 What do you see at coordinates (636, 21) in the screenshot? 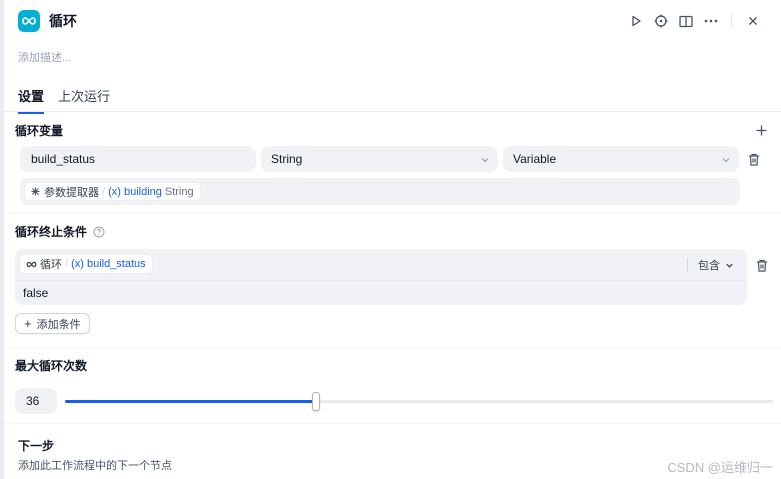
I see `play-icon` at bounding box center [636, 21].